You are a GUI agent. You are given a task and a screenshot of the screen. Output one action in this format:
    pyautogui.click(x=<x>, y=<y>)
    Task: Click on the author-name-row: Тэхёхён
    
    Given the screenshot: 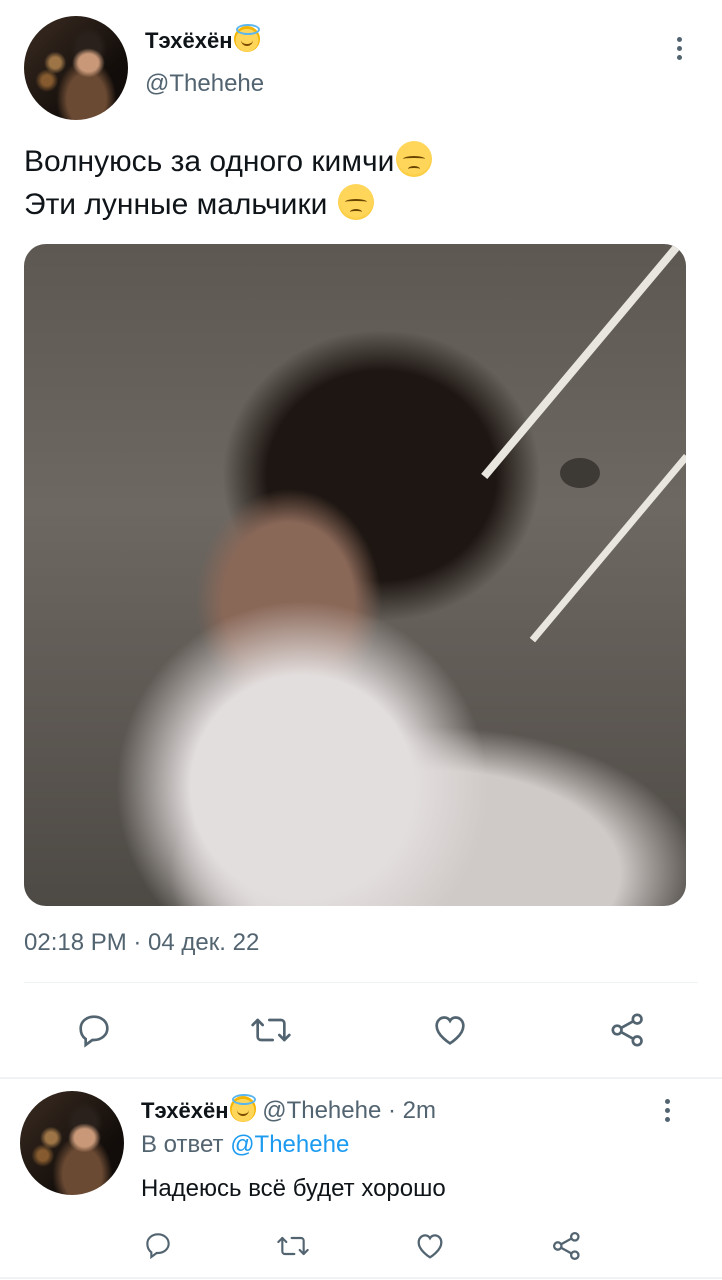 What is the action you would take?
    pyautogui.click(x=202, y=39)
    